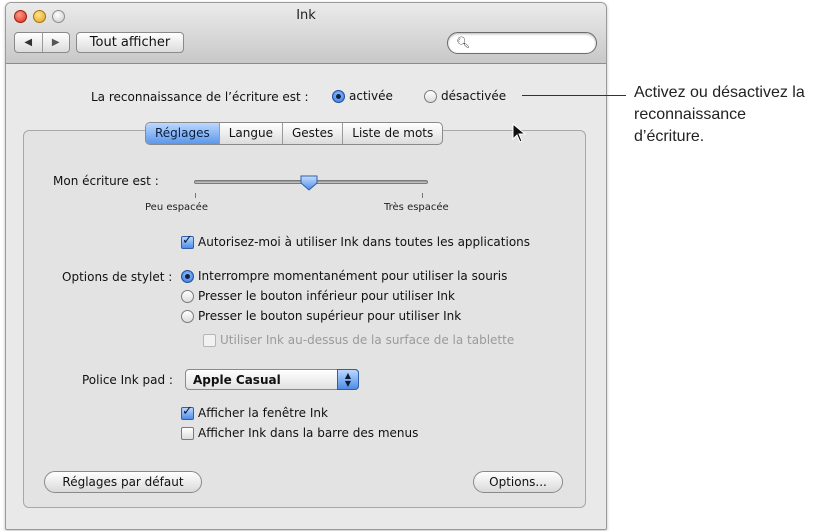  What do you see at coordinates (29, 42) in the screenshot?
I see `back-button: ◀` at bounding box center [29, 42].